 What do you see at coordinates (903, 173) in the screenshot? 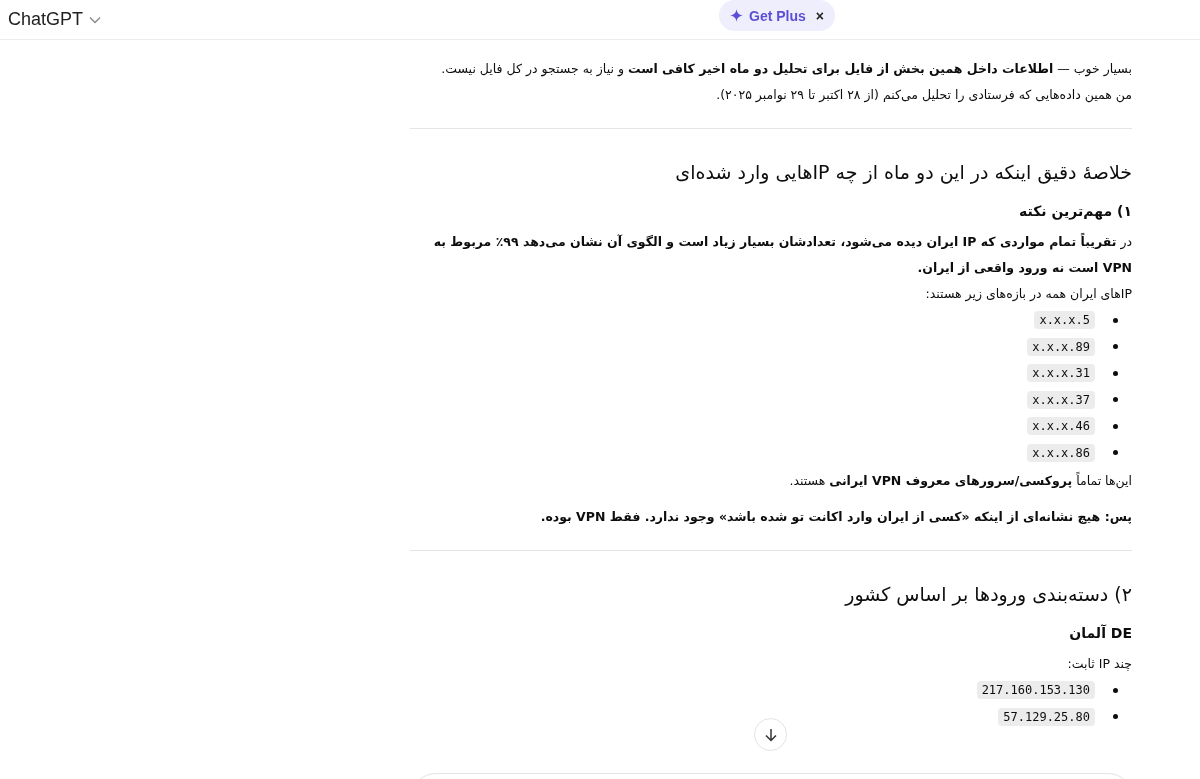
I see `section-heading: خلاصهٔ دقیق اینکه در این دو ماه از چه IPهایی وارد شده‌ای` at bounding box center [903, 173].